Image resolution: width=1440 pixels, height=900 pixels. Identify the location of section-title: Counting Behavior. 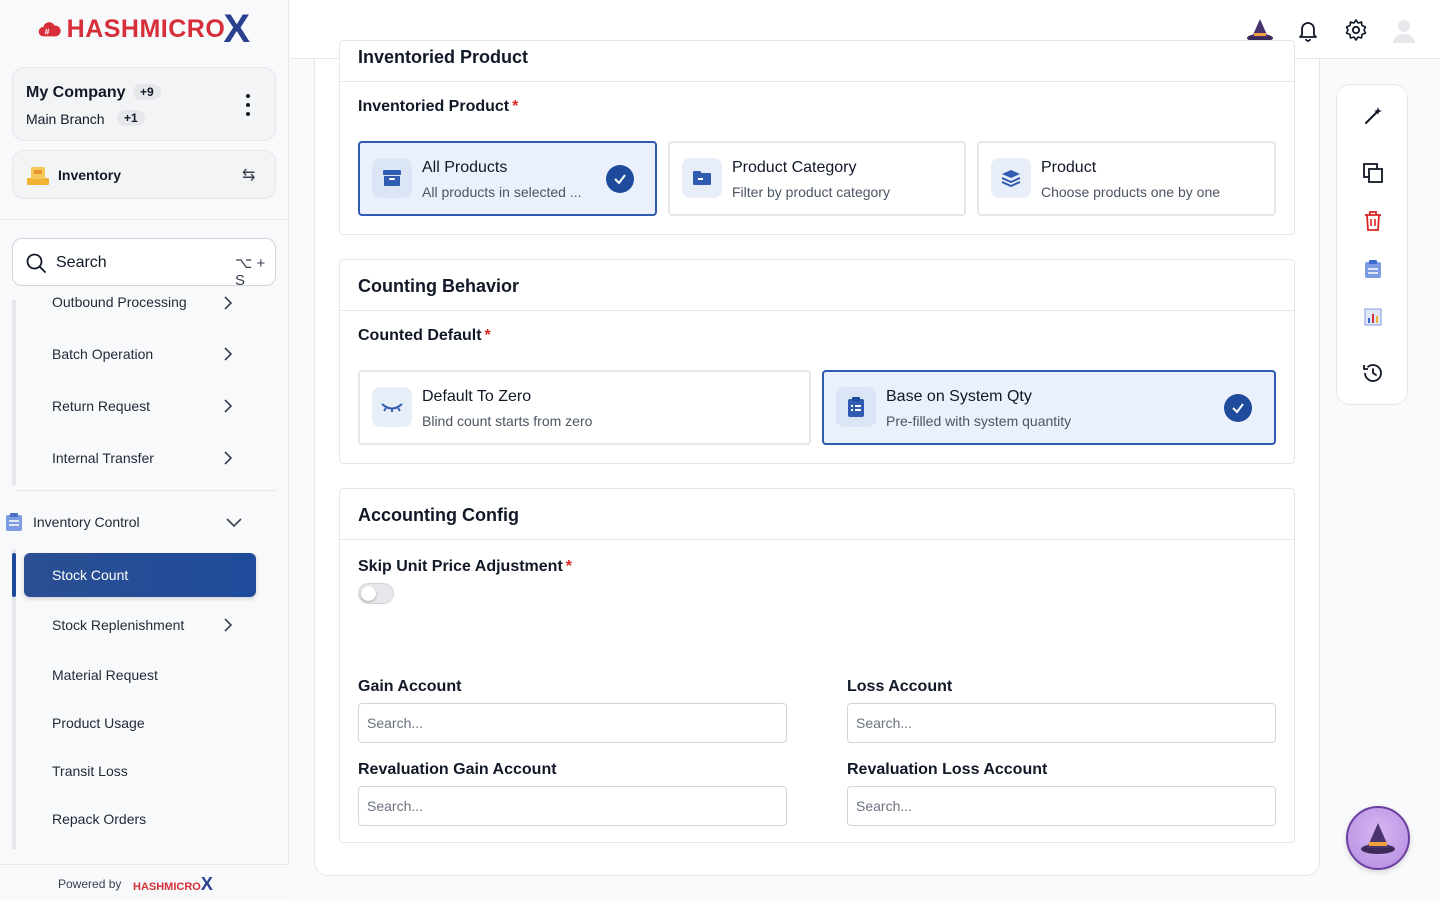
(438, 286).